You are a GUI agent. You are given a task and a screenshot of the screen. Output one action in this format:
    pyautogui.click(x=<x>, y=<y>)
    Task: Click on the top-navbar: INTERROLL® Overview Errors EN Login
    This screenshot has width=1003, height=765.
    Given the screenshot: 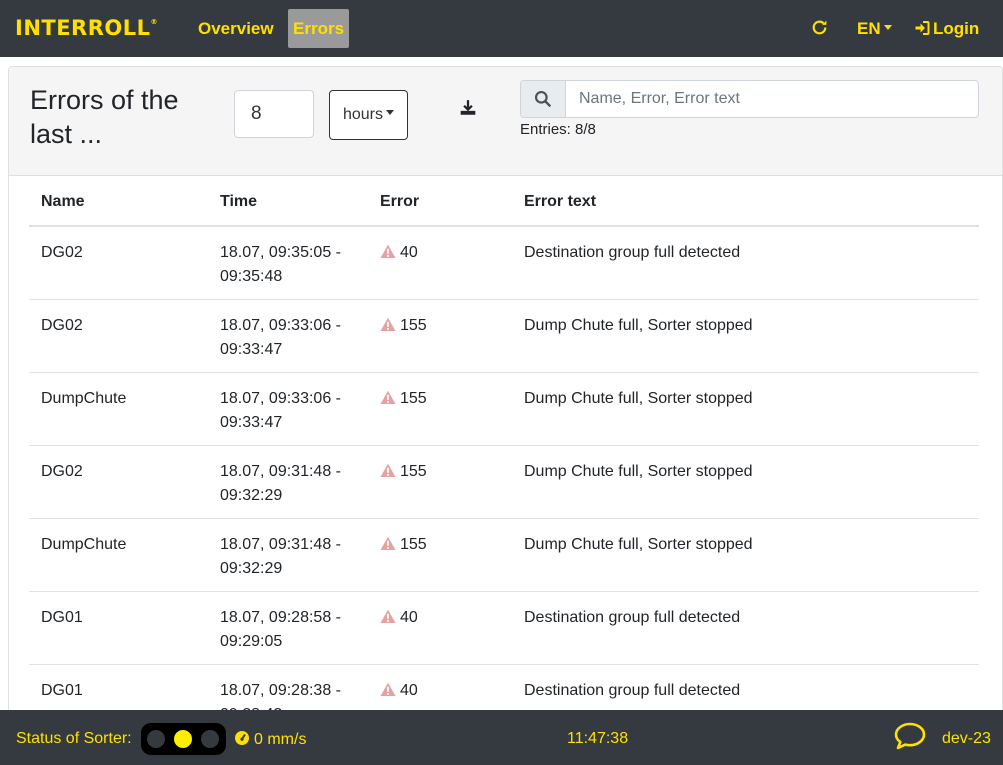 What is the action you would take?
    pyautogui.click(x=501, y=28)
    